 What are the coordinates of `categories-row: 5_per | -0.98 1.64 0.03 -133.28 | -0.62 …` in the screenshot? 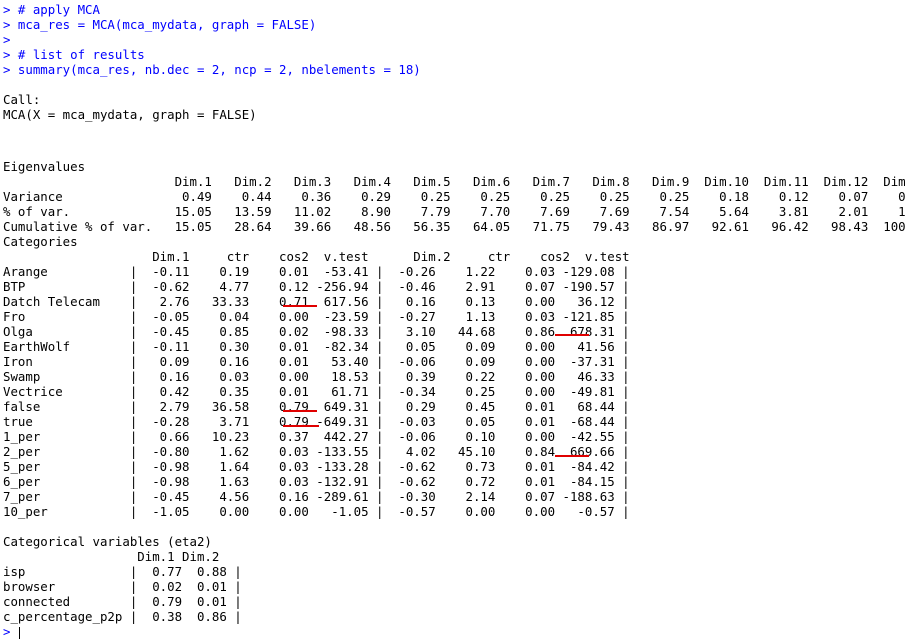 It's located at (316, 466).